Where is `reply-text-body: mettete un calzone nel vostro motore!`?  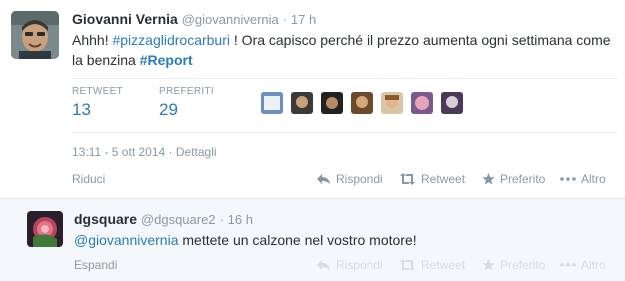 reply-text-body: mettete un calzone nel vostro motore! is located at coordinates (297, 240).